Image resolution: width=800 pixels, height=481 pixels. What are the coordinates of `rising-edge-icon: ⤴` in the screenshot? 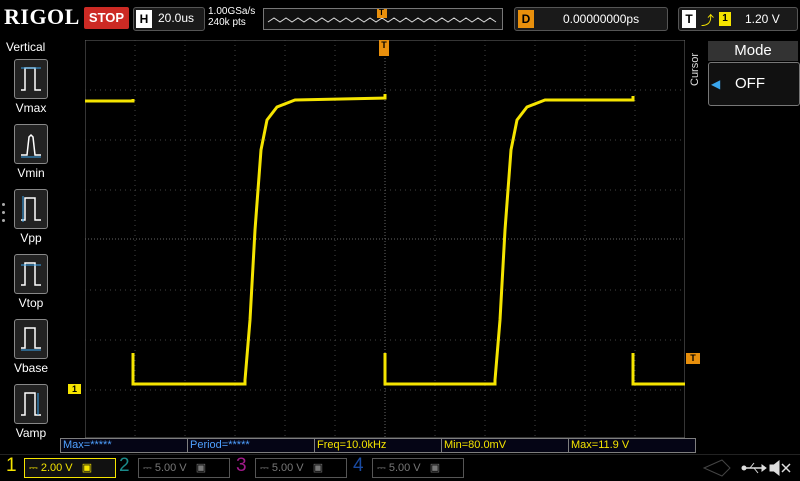 It's located at (708, 20).